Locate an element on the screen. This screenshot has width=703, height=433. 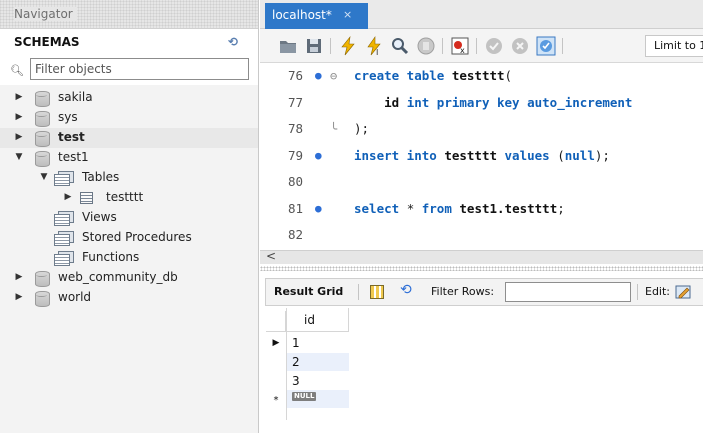
result-toolbar: Result Grid ⟲ Filter Rows: Edit: is located at coordinates (484, 292).